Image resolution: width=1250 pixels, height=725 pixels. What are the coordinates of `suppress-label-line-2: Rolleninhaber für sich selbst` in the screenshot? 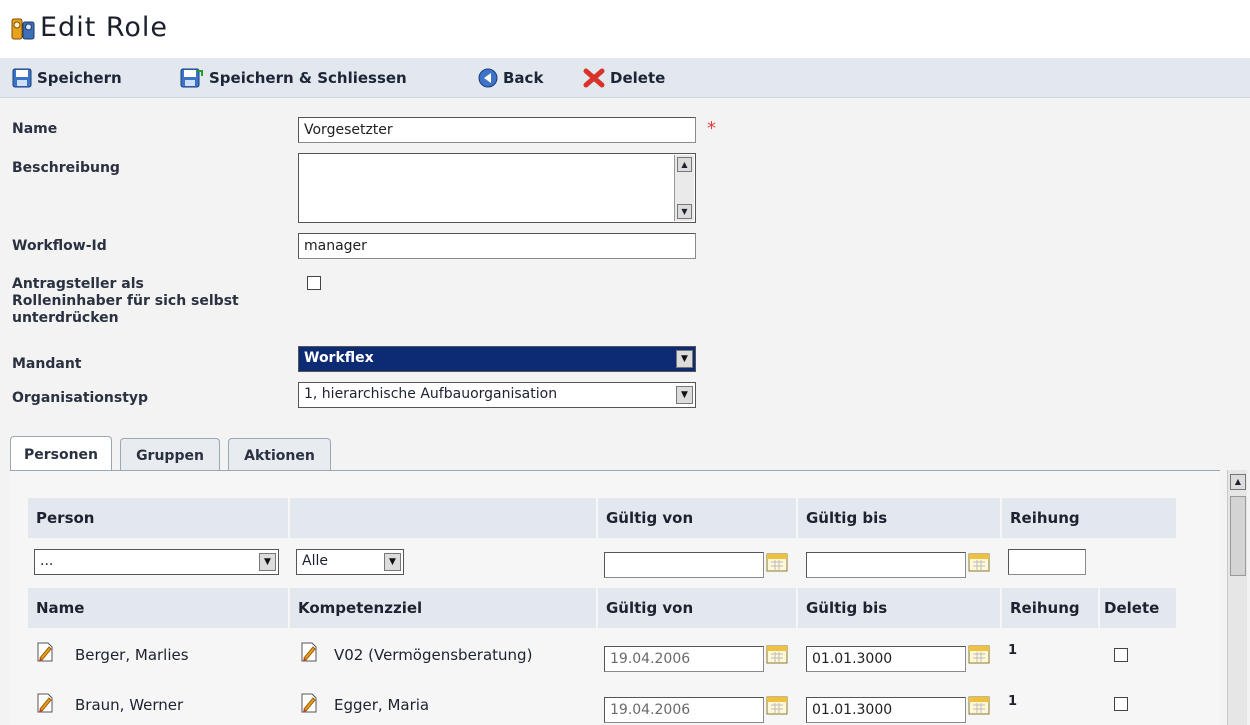 It's located at (125, 301).